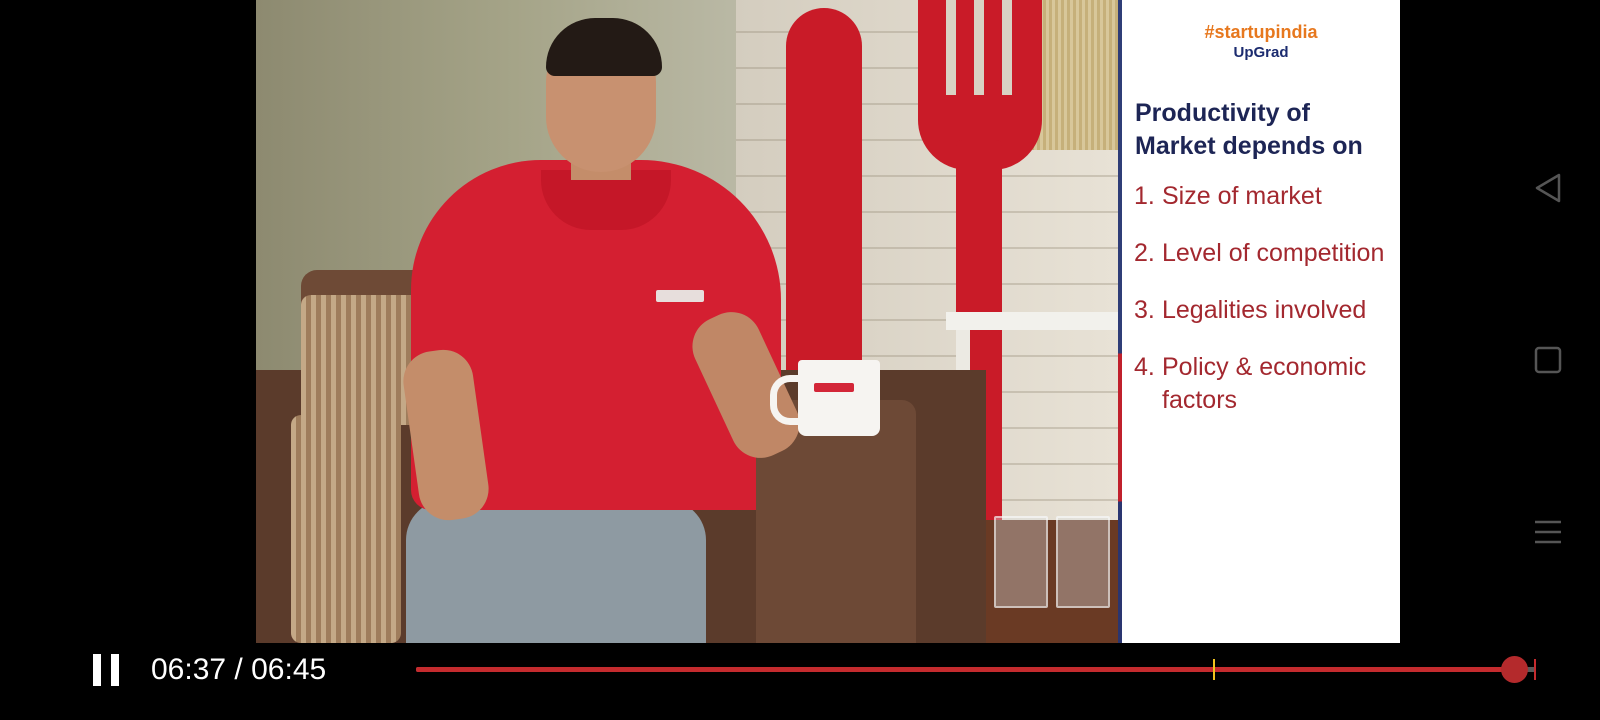 The width and height of the screenshot is (1600, 720). I want to click on time-display: 06:37 / 06:45, so click(238, 670).